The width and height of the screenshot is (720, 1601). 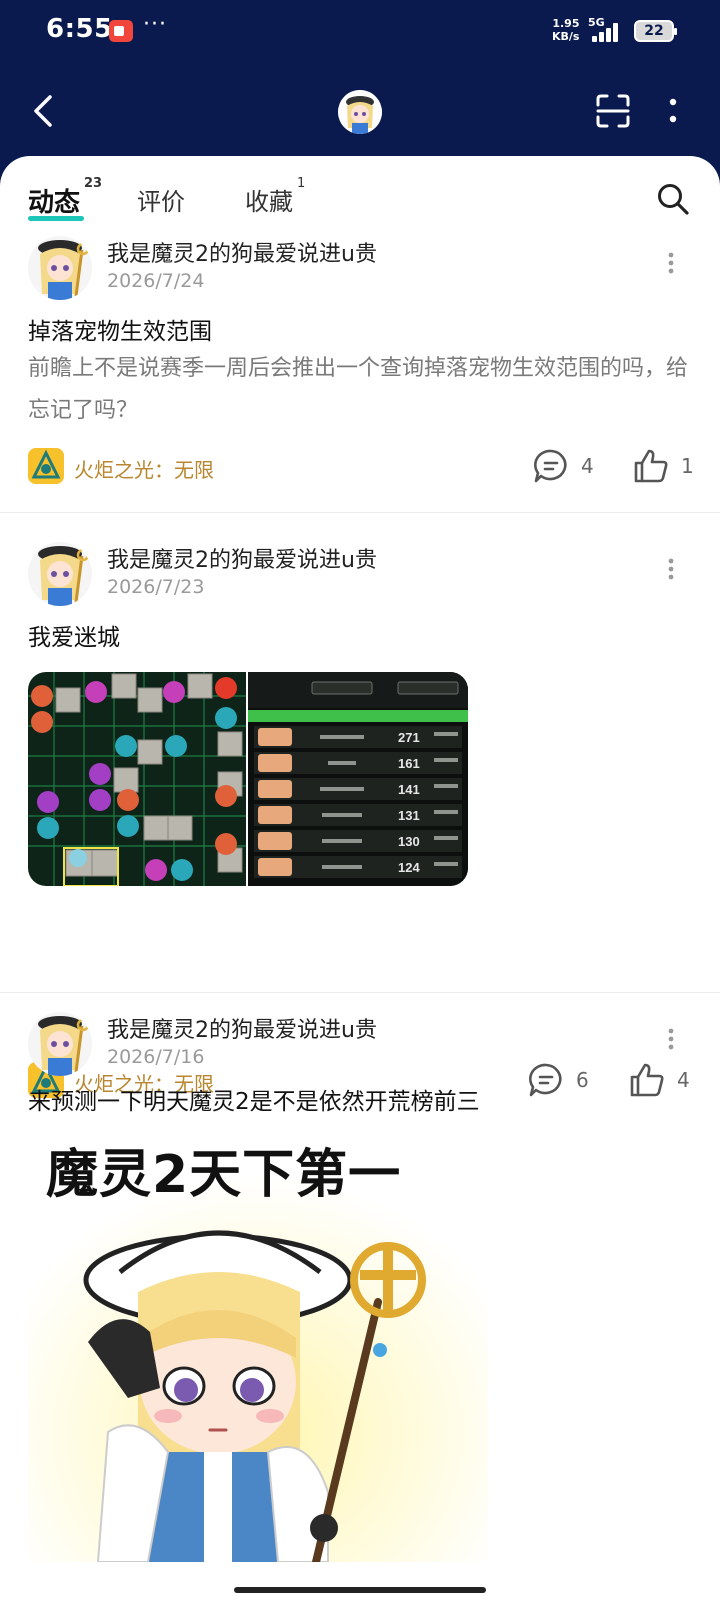 What do you see at coordinates (79, 29) in the screenshot?
I see `status-time: 6:55` at bounding box center [79, 29].